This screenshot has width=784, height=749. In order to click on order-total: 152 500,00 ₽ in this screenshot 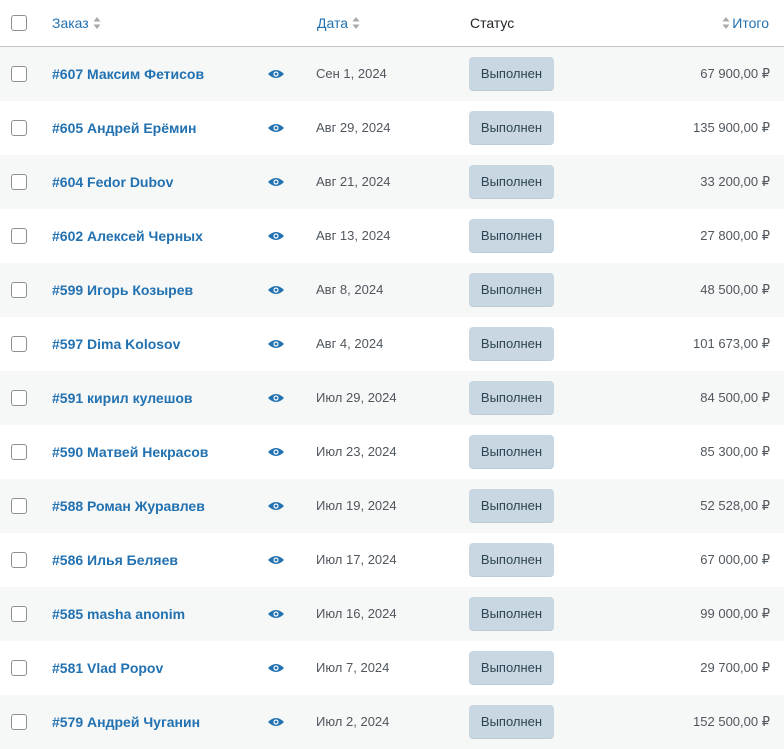, I will do `click(731, 721)`.